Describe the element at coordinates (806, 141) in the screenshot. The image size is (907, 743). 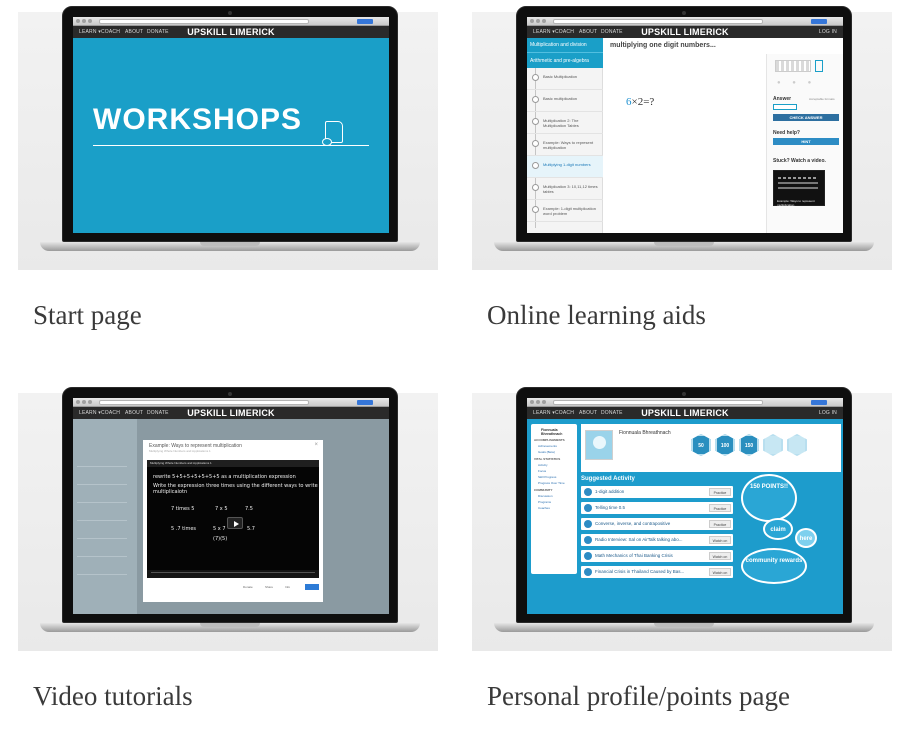
I see `hint-button: HINT` at that location.